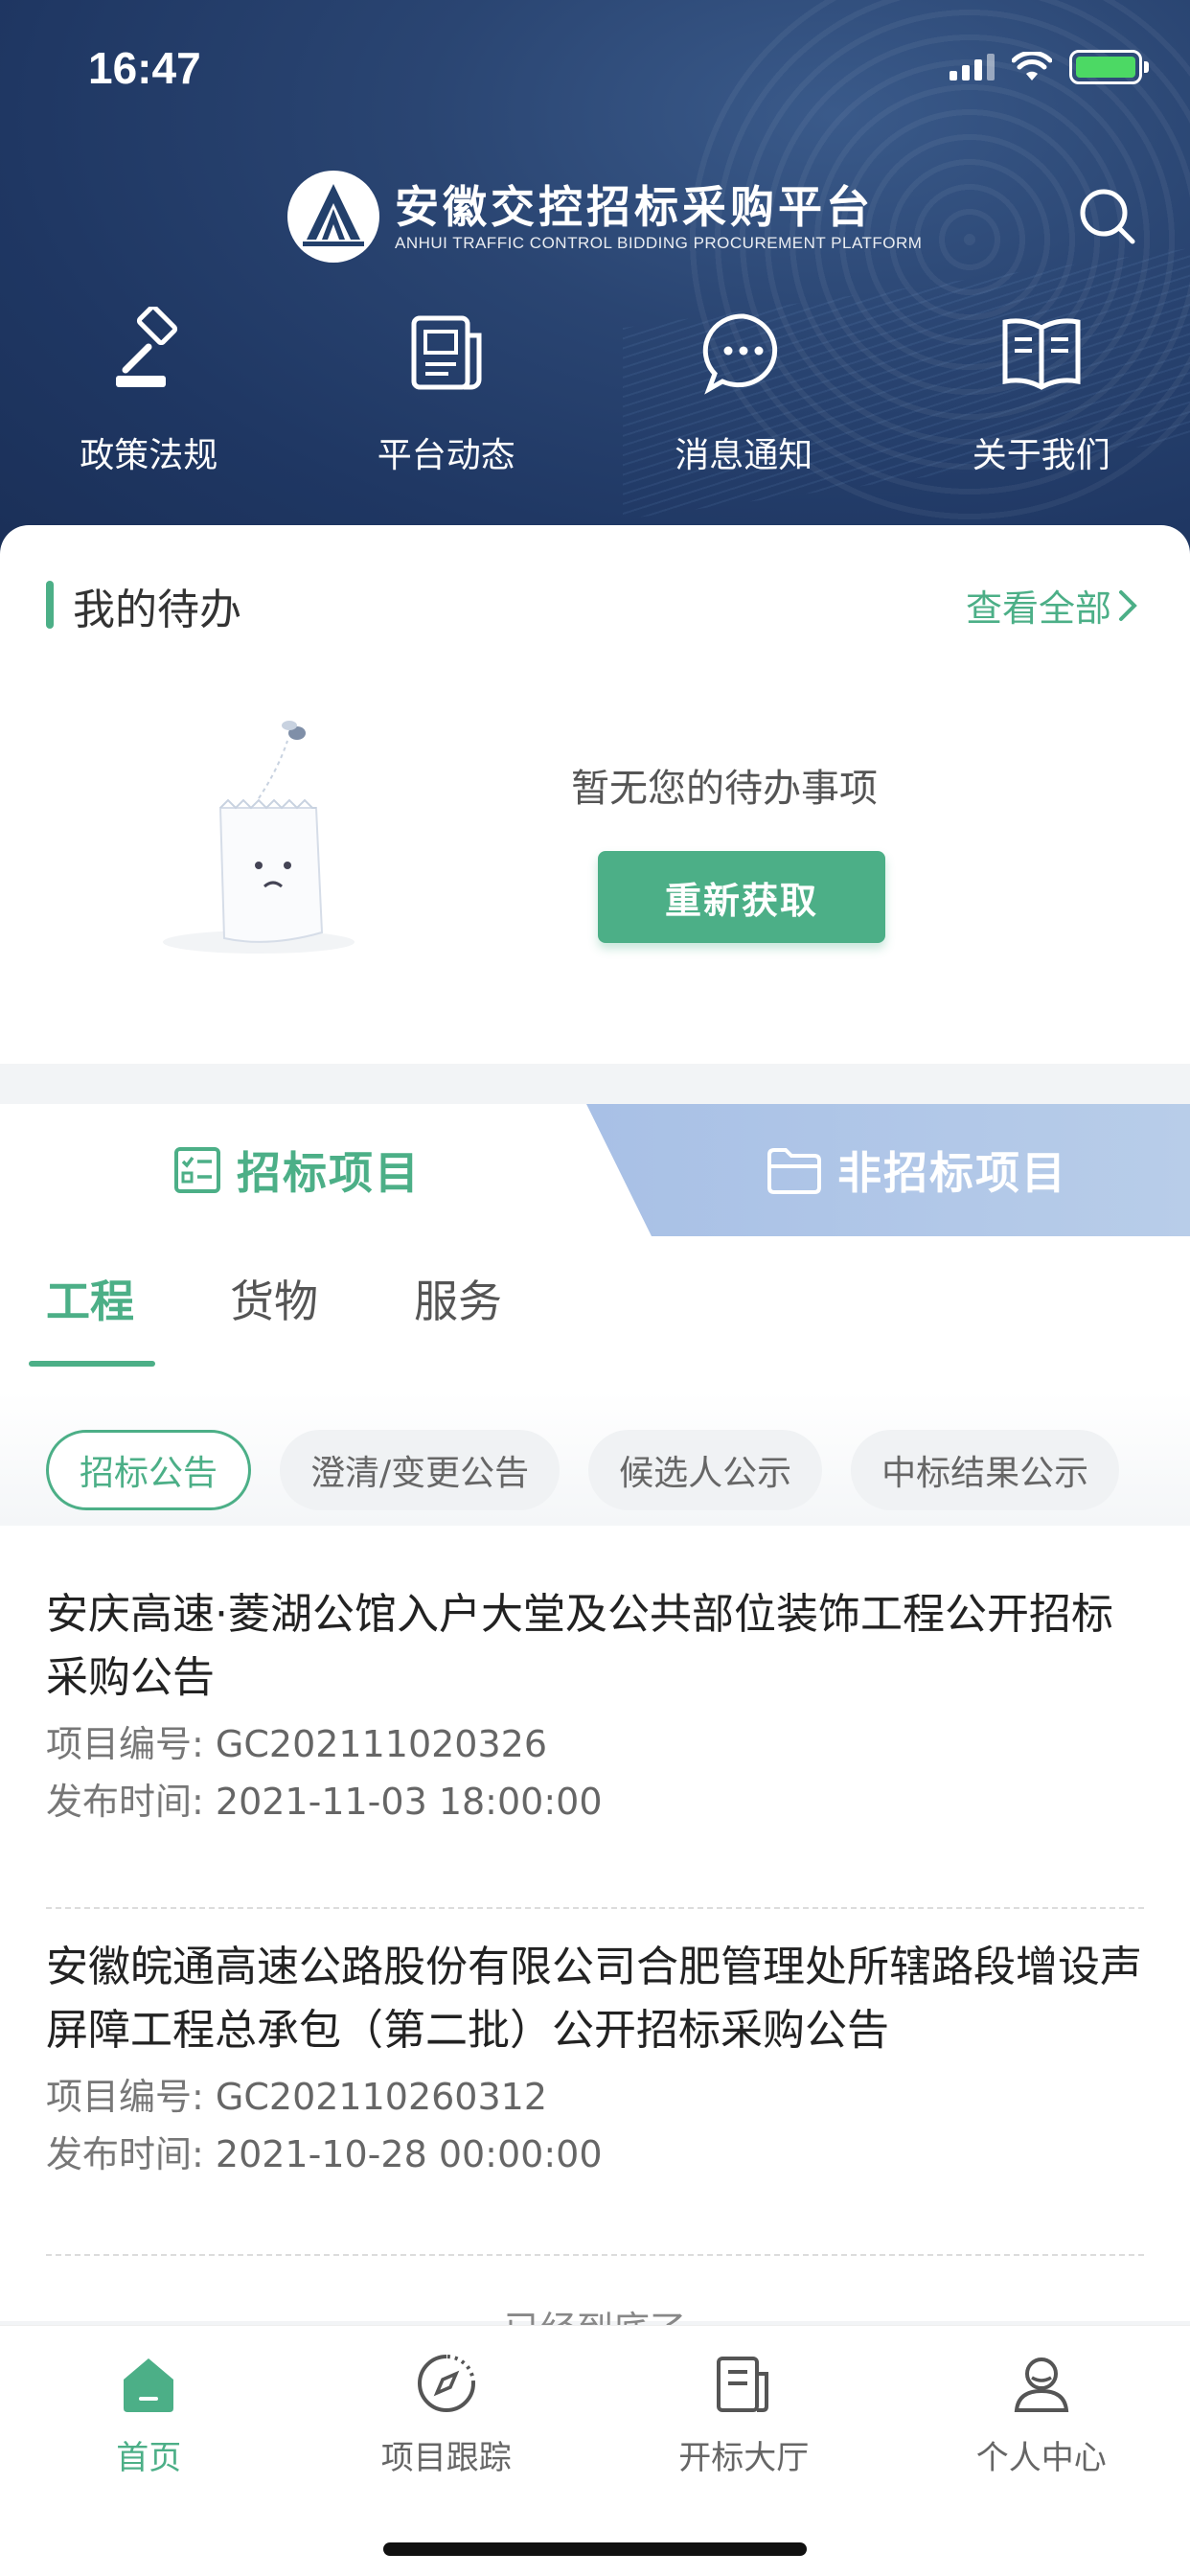 The height and width of the screenshot is (2576, 1190). Describe the element at coordinates (149, 2458) in the screenshot. I see `tab-label: 首页` at that location.